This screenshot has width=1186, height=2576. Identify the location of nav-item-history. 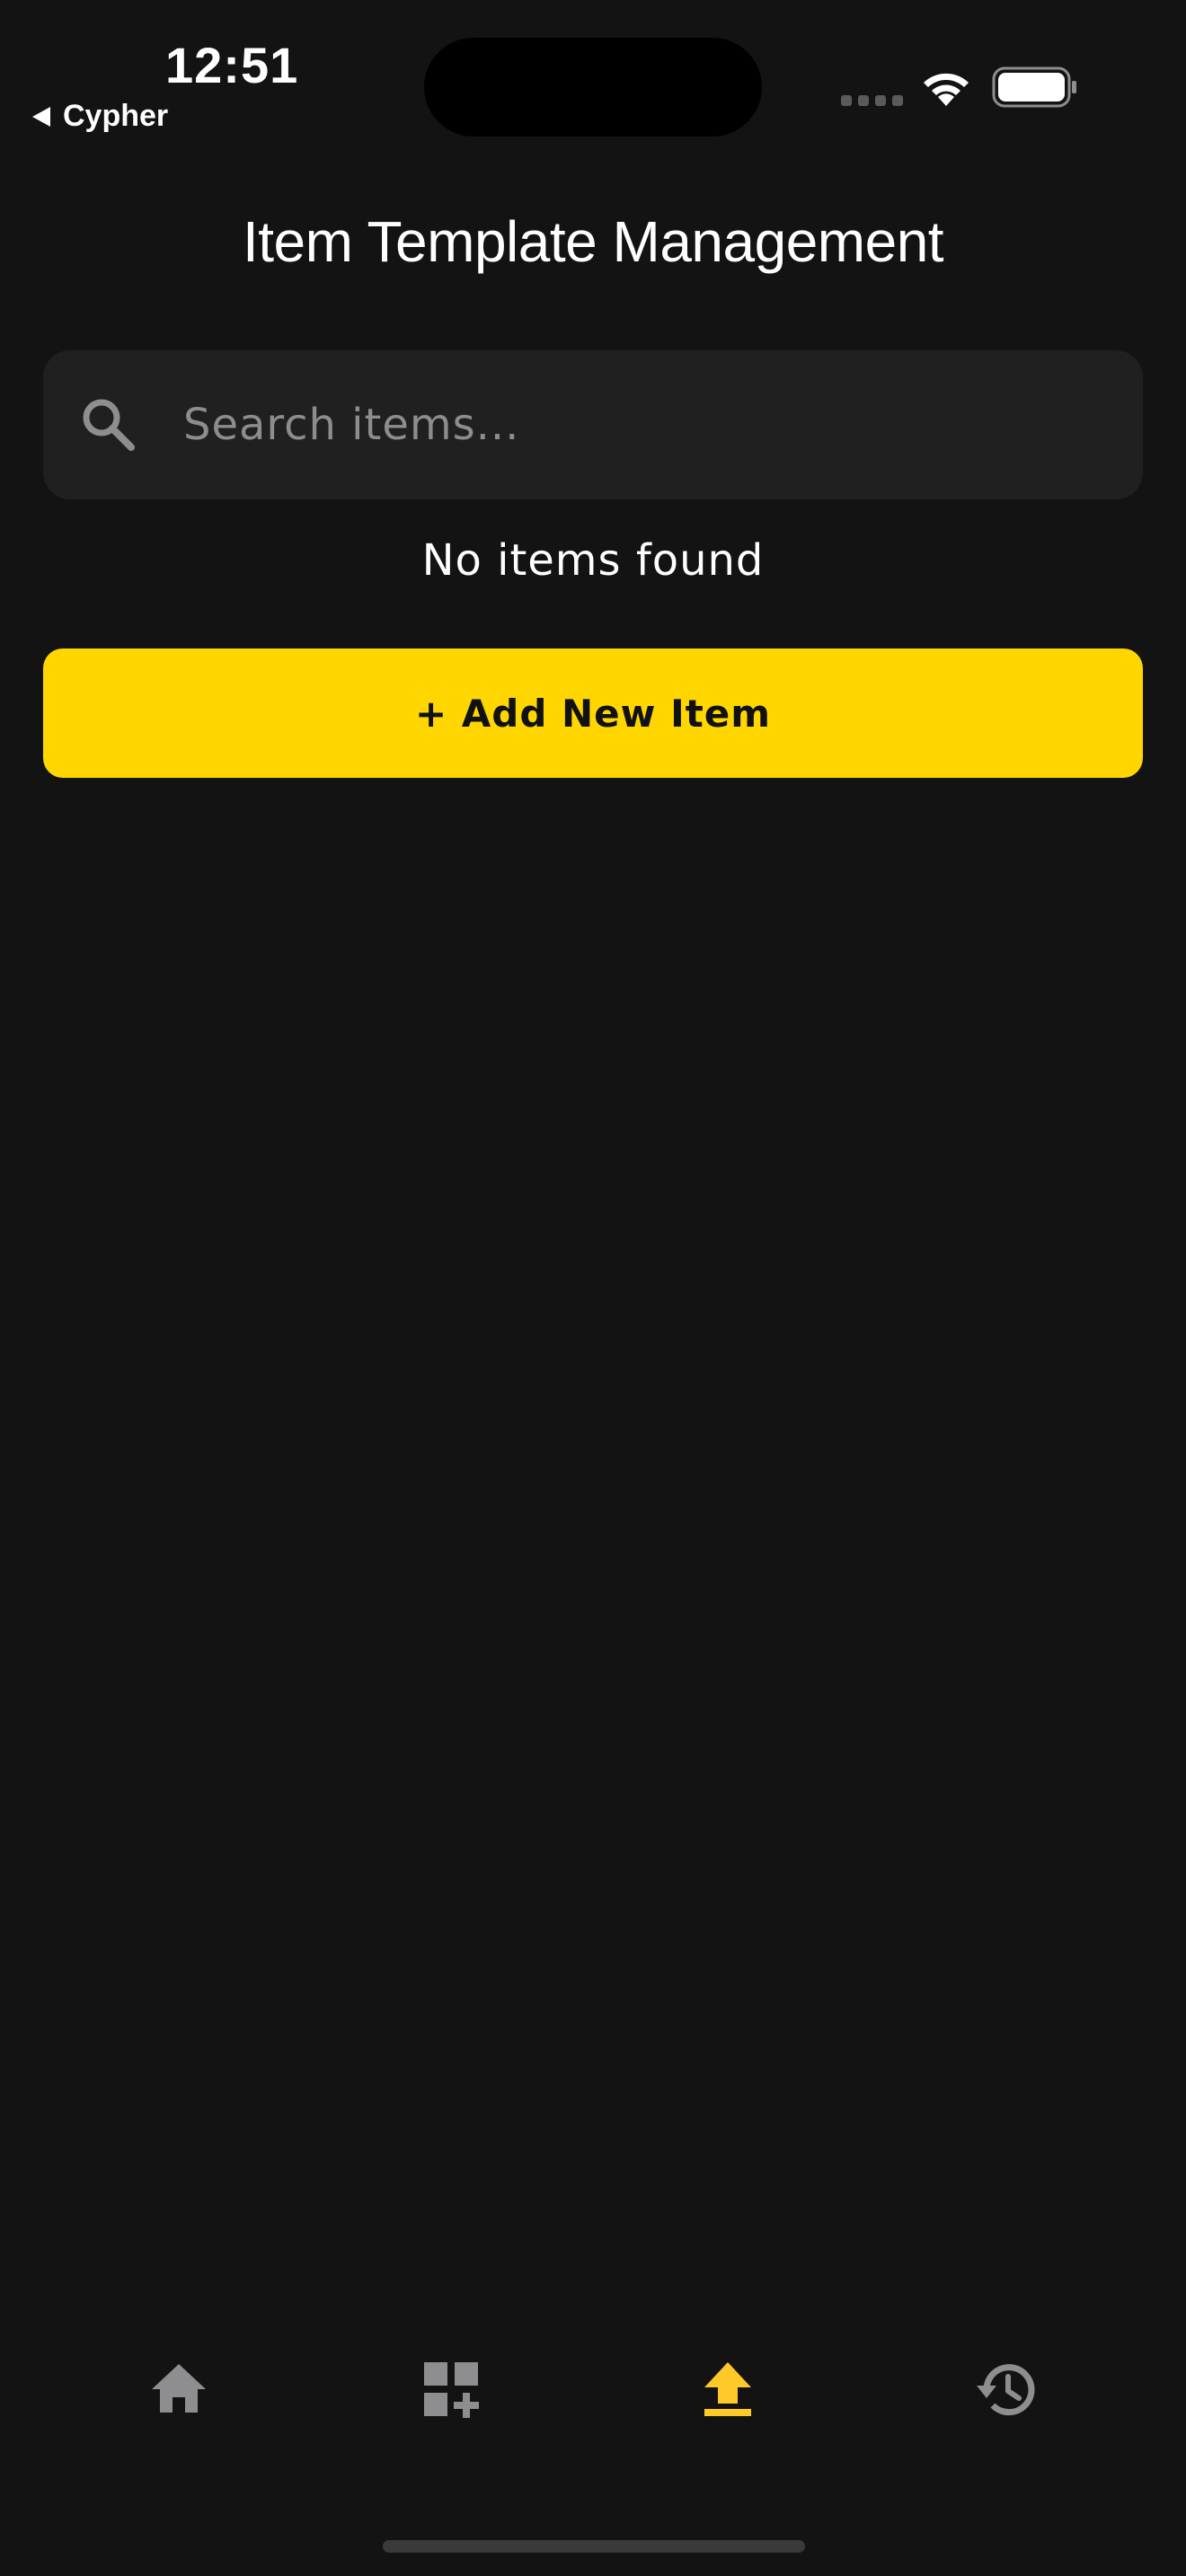
(1006, 2389).